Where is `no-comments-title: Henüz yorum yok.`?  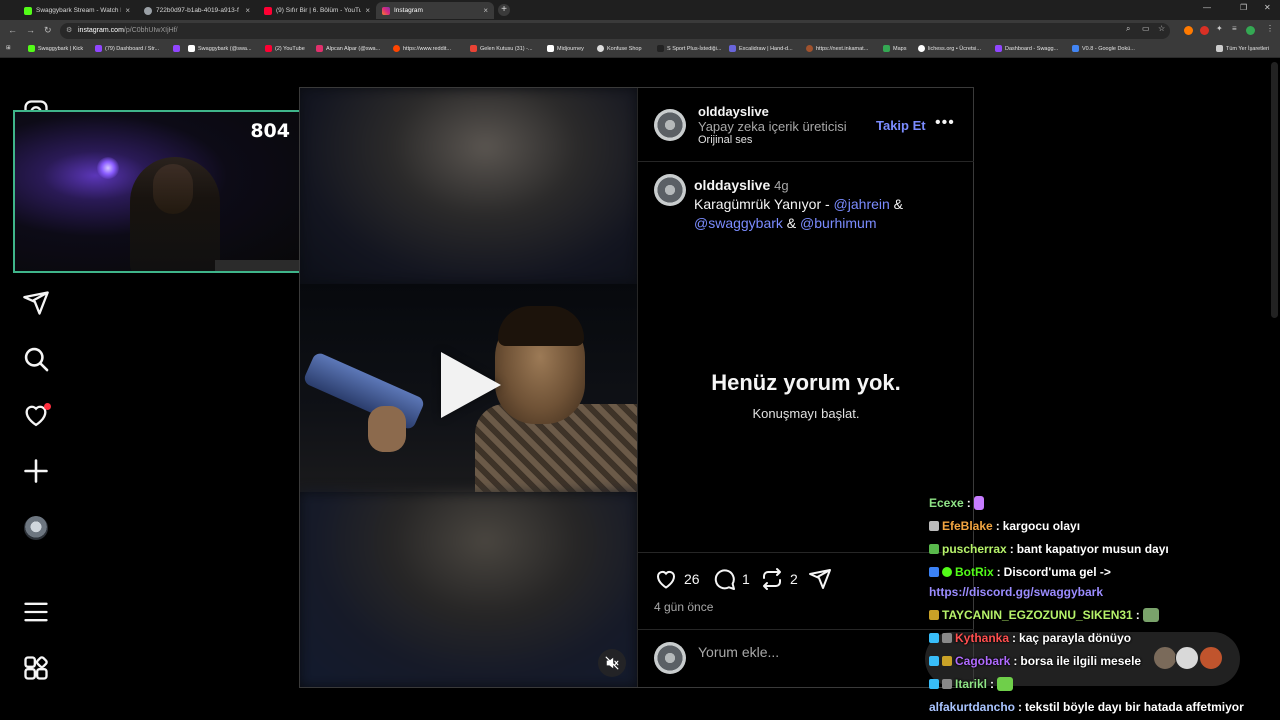 no-comments-title: Henüz yorum yok. is located at coordinates (806, 382).